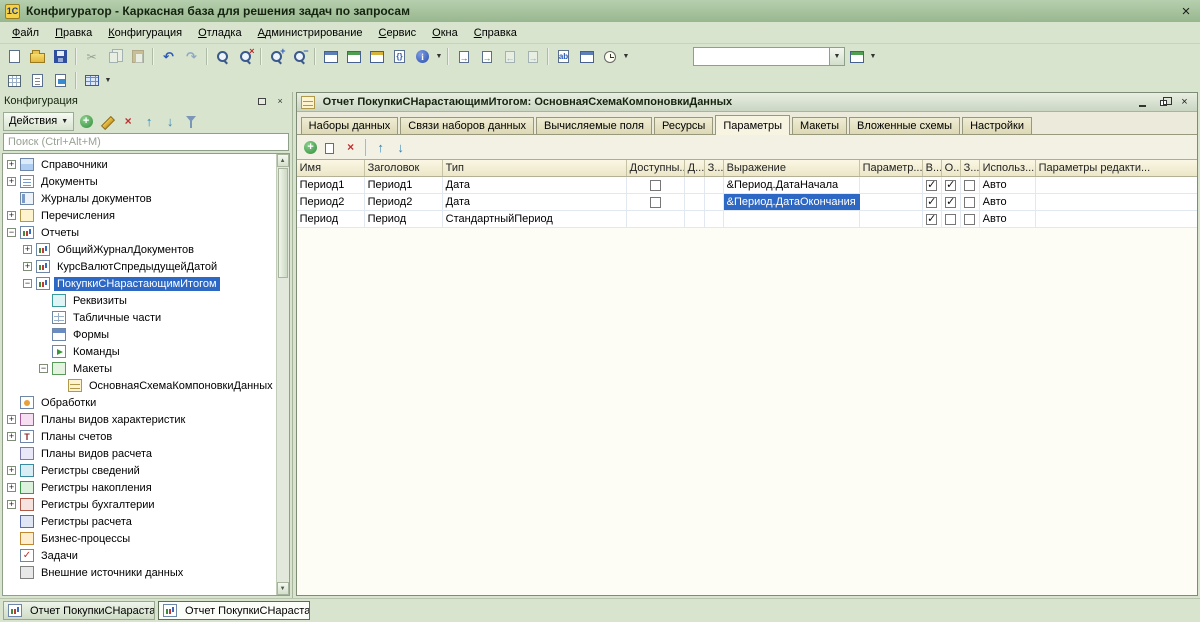  What do you see at coordinates (445, 33) in the screenshot?
I see `menu-windows: Окна` at bounding box center [445, 33].